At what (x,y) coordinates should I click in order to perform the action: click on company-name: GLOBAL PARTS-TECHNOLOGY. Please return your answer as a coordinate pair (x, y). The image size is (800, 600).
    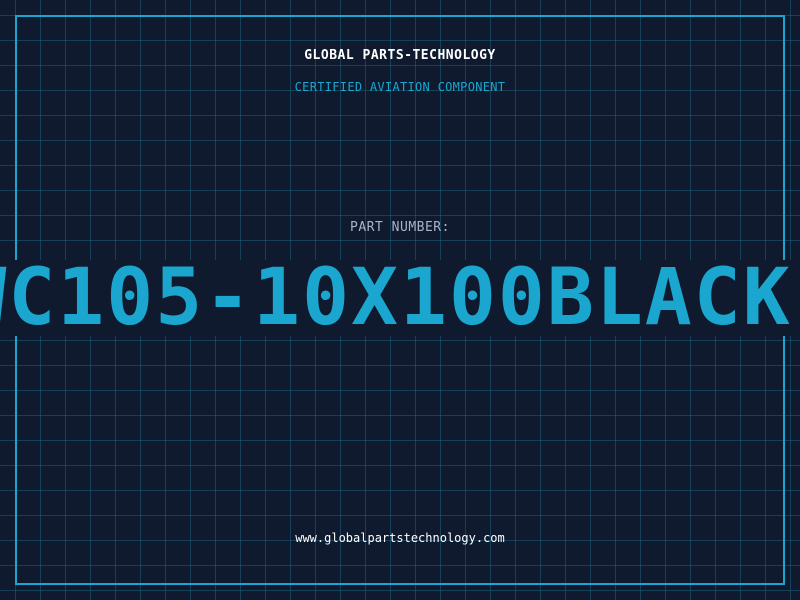
    Looking at the image, I should click on (400, 55).